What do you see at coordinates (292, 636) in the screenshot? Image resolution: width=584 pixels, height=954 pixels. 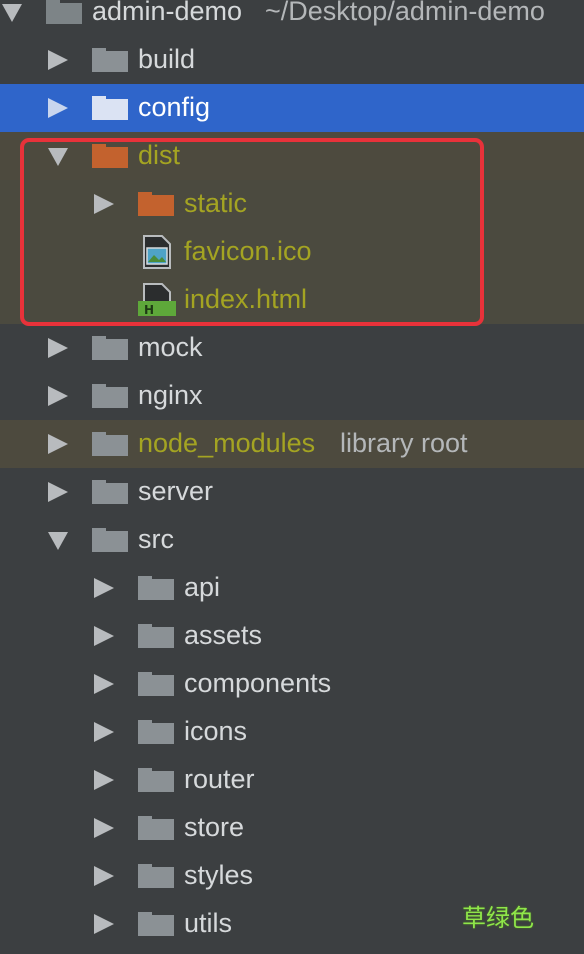 I see `tree-row-src-assets: assets` at bounding box center [292, 636].